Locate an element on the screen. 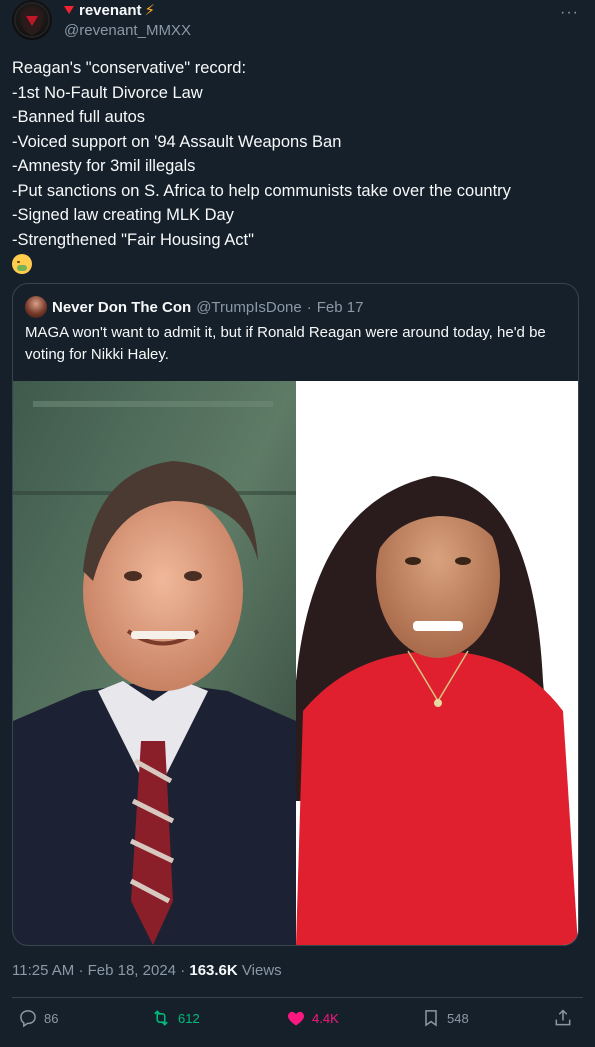  tweet-line: -Strengthened "Fair Housing Act" is located at coordinates (133, 239).